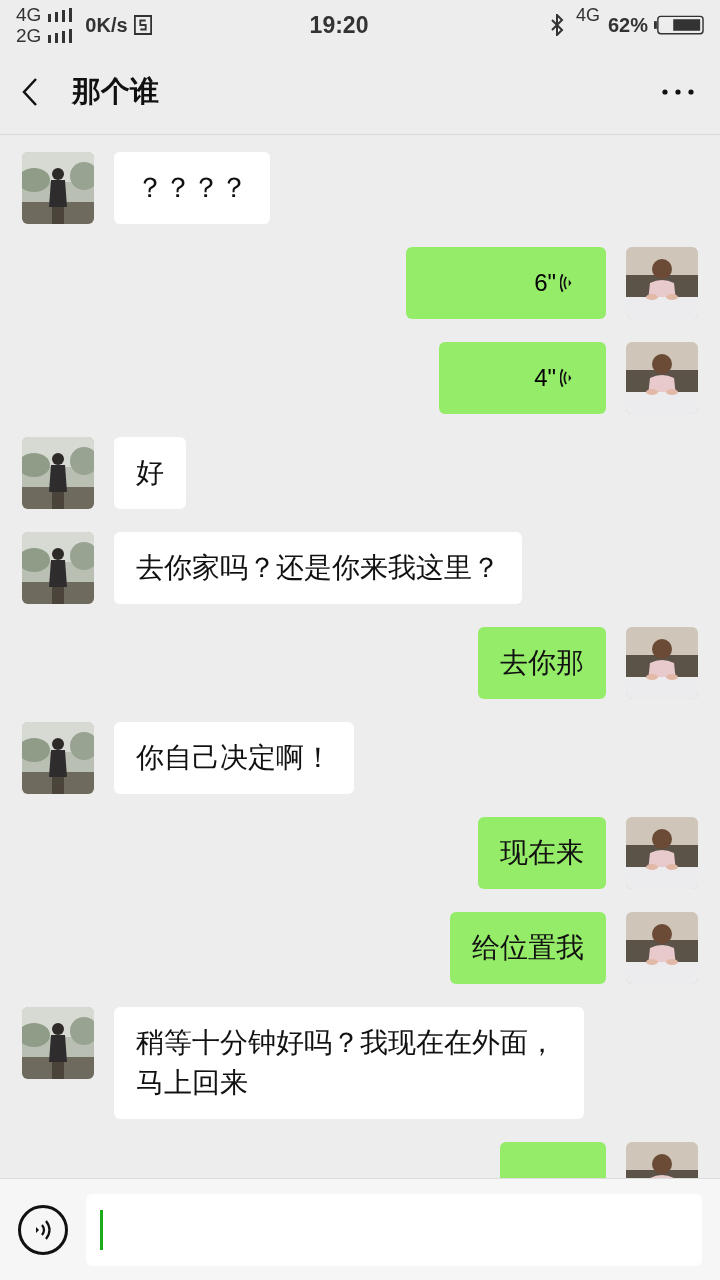 The image size is (720, 1280). What do you see at coordinates (394, 1229) in the screenshot?
I see `message-input-field` at bounding box center [394, 1229].